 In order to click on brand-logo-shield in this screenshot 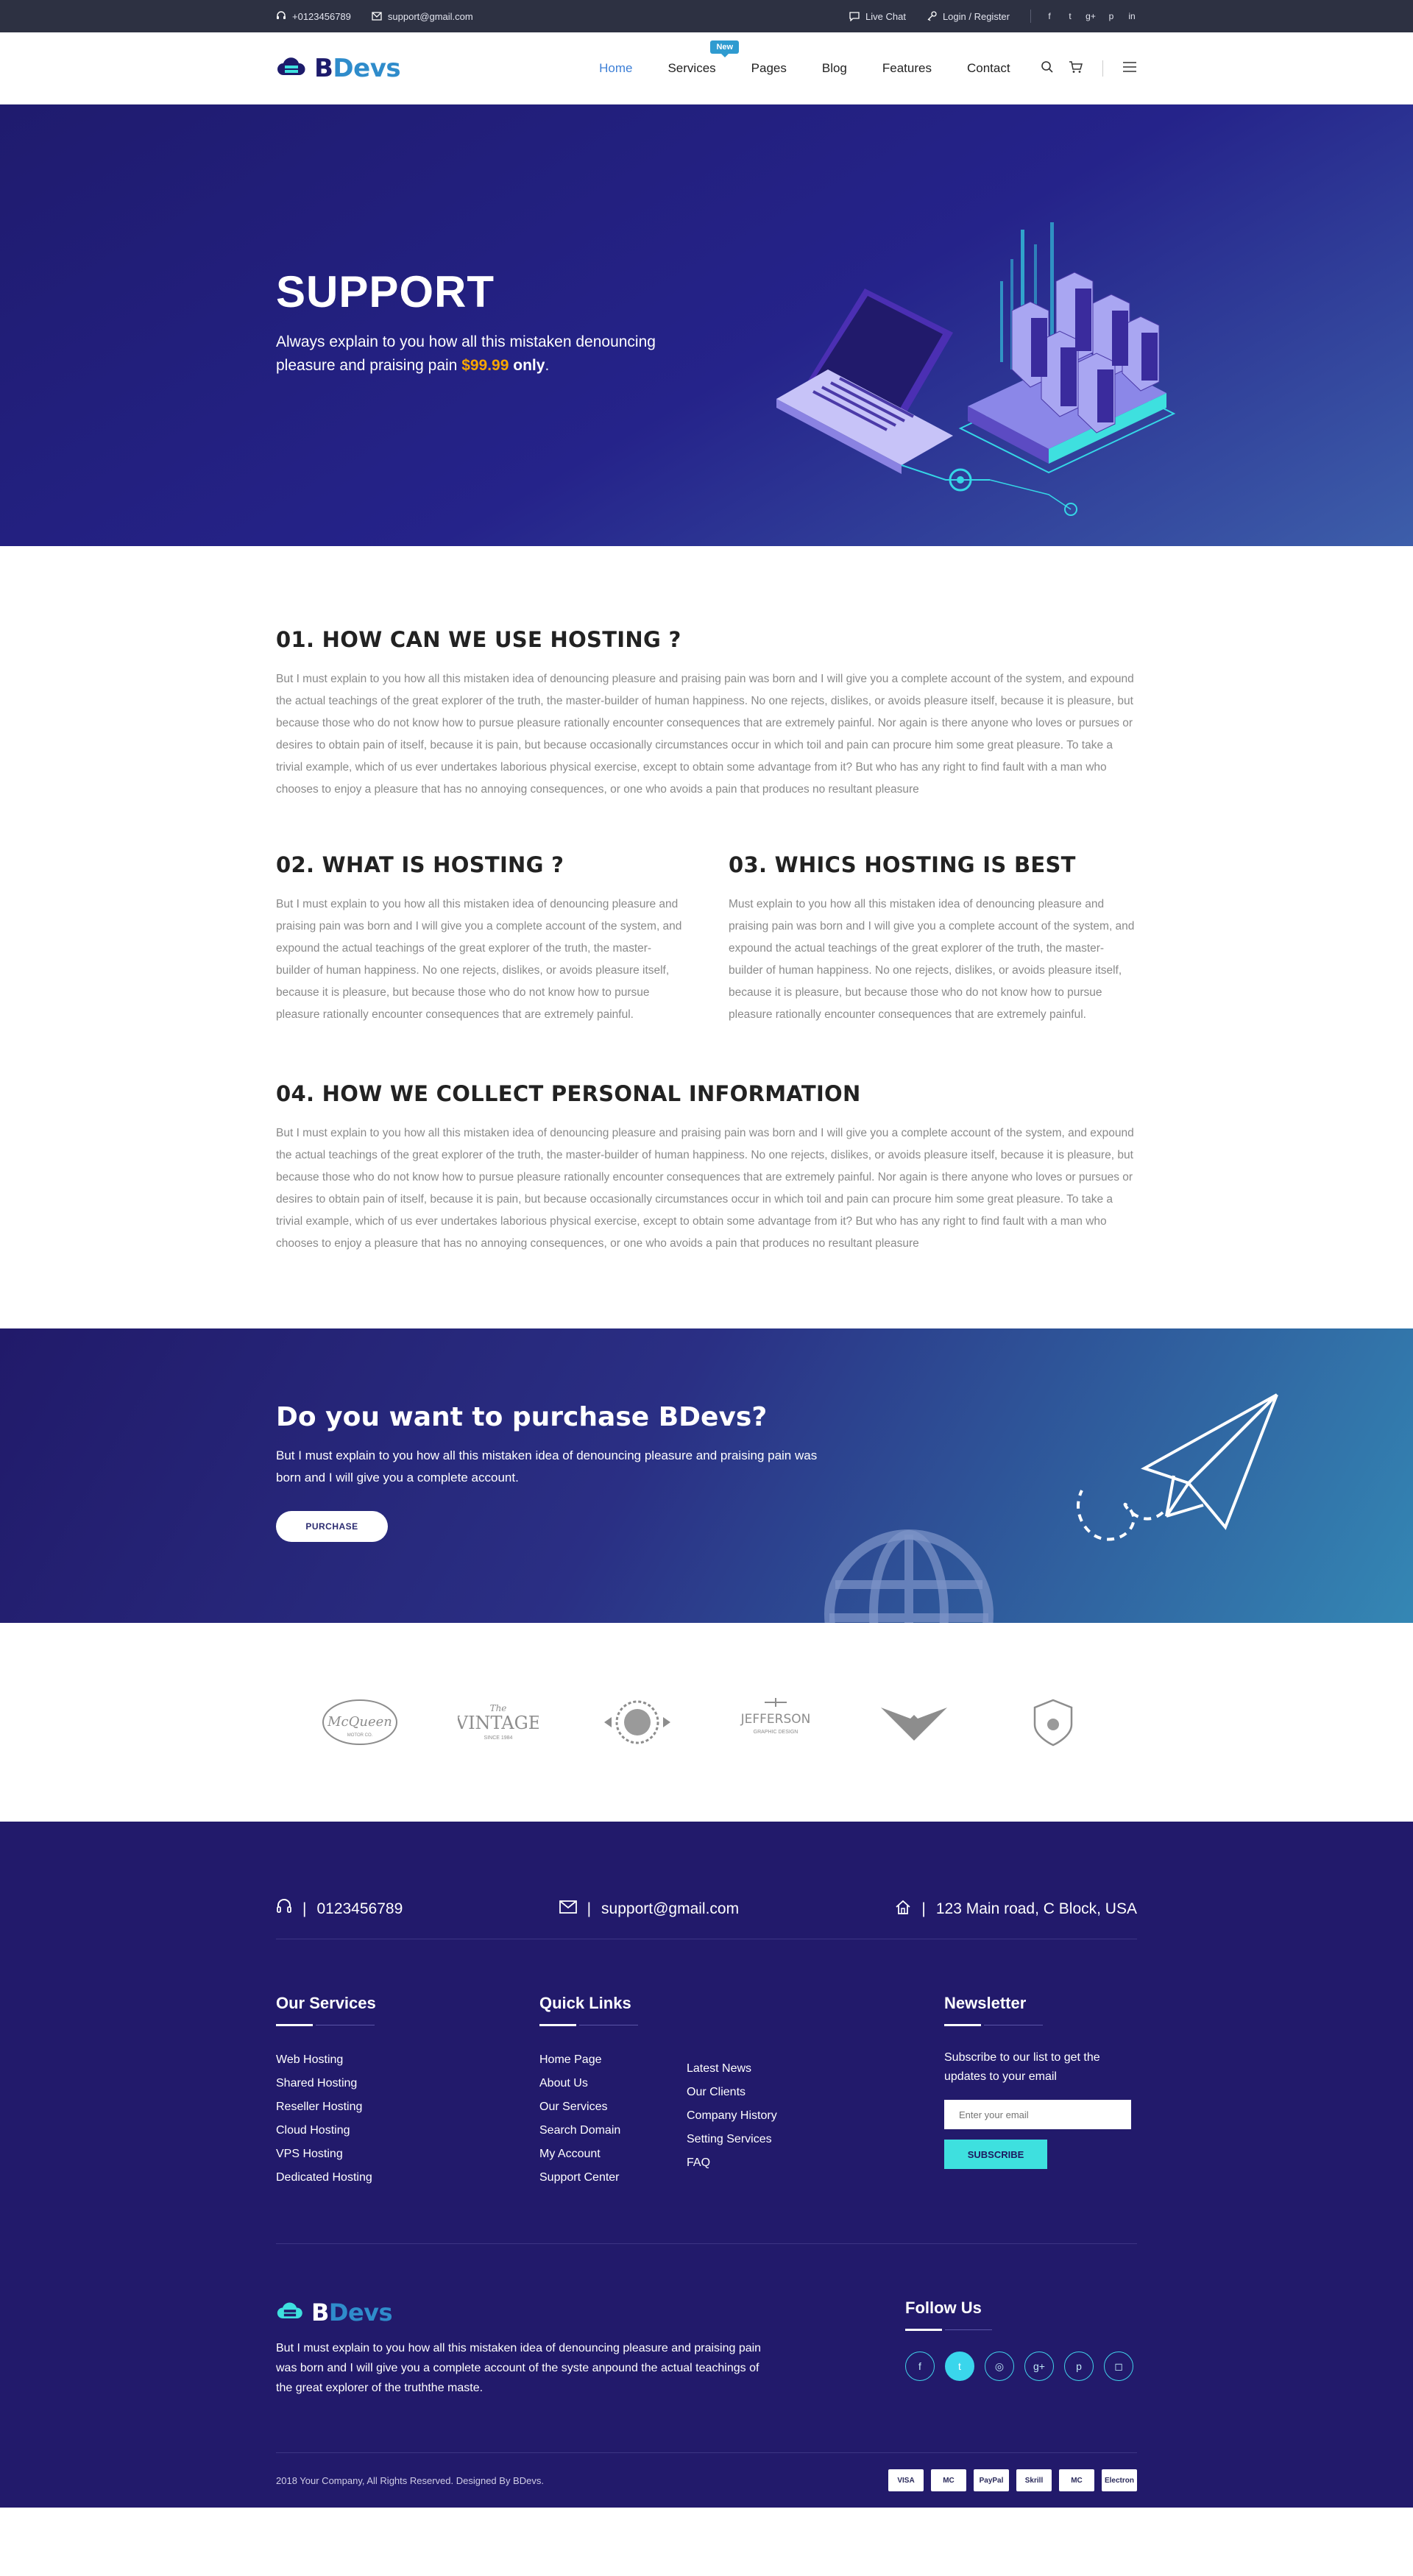, I will do `click(1053, 1722)`.